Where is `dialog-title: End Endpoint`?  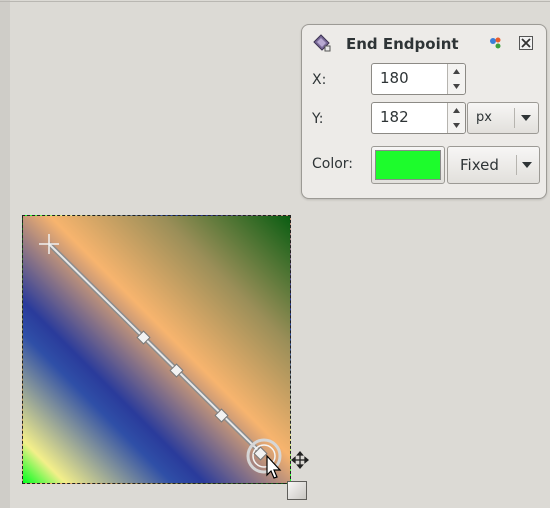 dialog-title: End Endpoint is located at coordinates (402, 44).